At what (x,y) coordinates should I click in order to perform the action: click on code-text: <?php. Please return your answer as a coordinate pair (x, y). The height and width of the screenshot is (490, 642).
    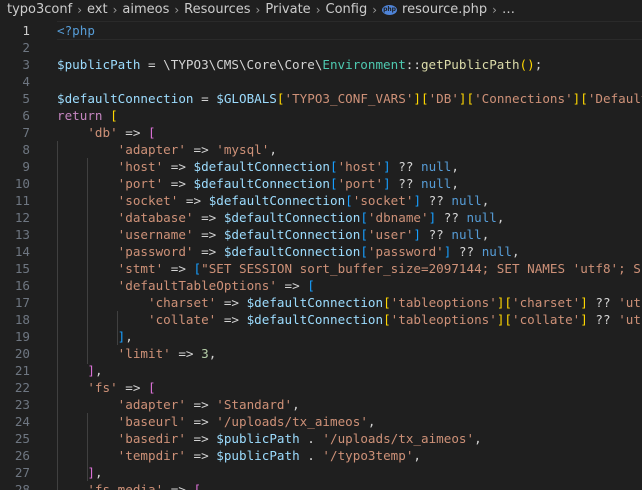
    Looking at the image, I should click on (76, 30).